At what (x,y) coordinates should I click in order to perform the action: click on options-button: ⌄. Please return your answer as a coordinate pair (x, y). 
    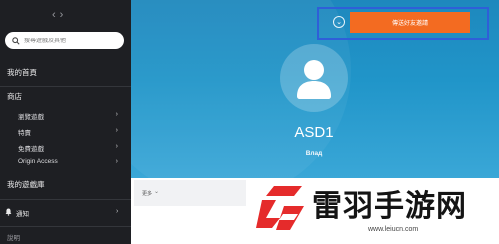
    Looking at the image, I should click on (339, 22).